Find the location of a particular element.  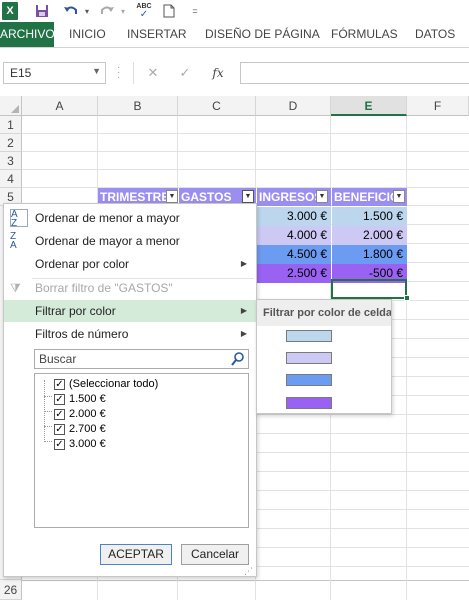

tab-inicio: INICIO is located at coordinates (87, 34).